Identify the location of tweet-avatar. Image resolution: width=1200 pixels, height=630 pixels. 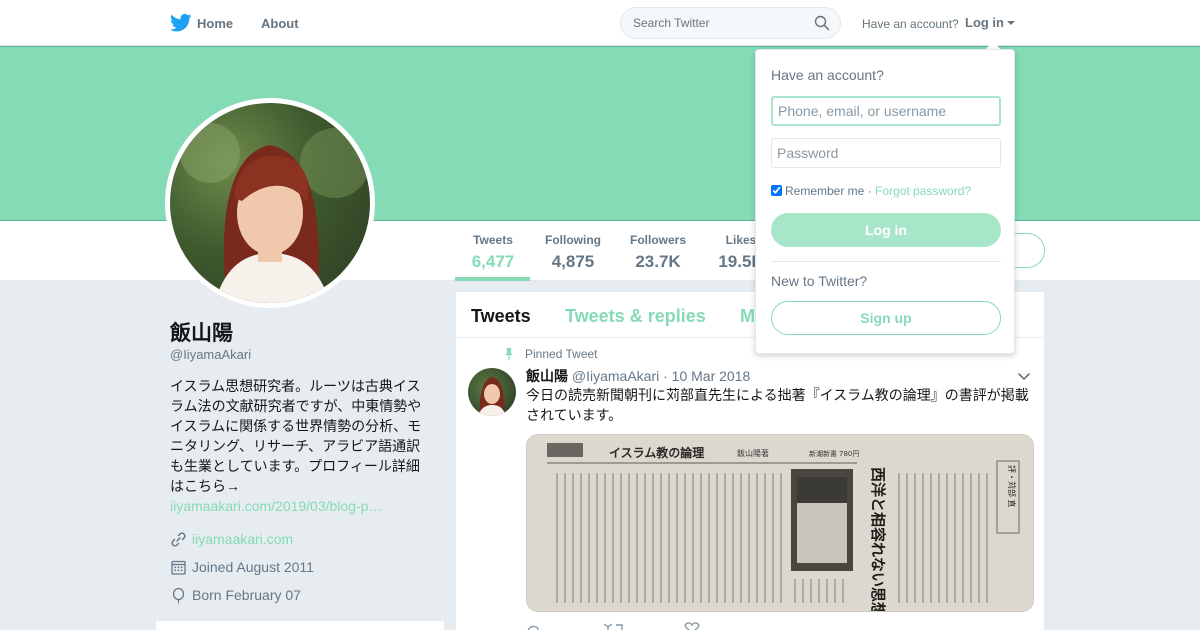
(492, 392).